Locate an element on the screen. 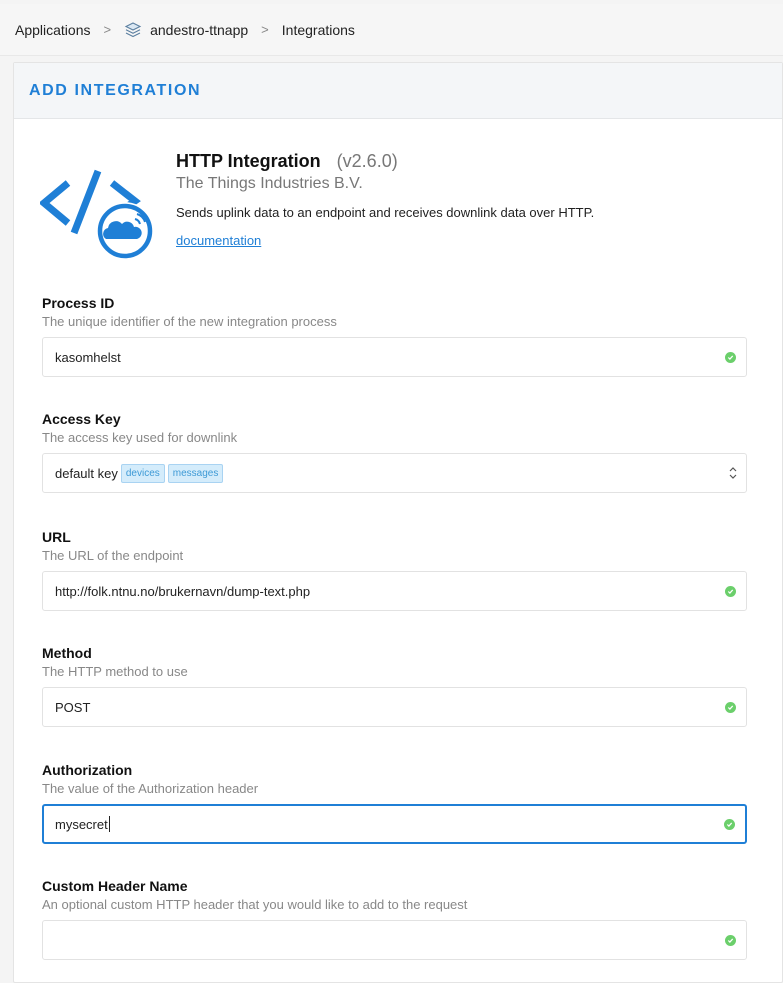  integration-heading: HTTP Integration (v2.6.0) is located at coordinates (385, 161).